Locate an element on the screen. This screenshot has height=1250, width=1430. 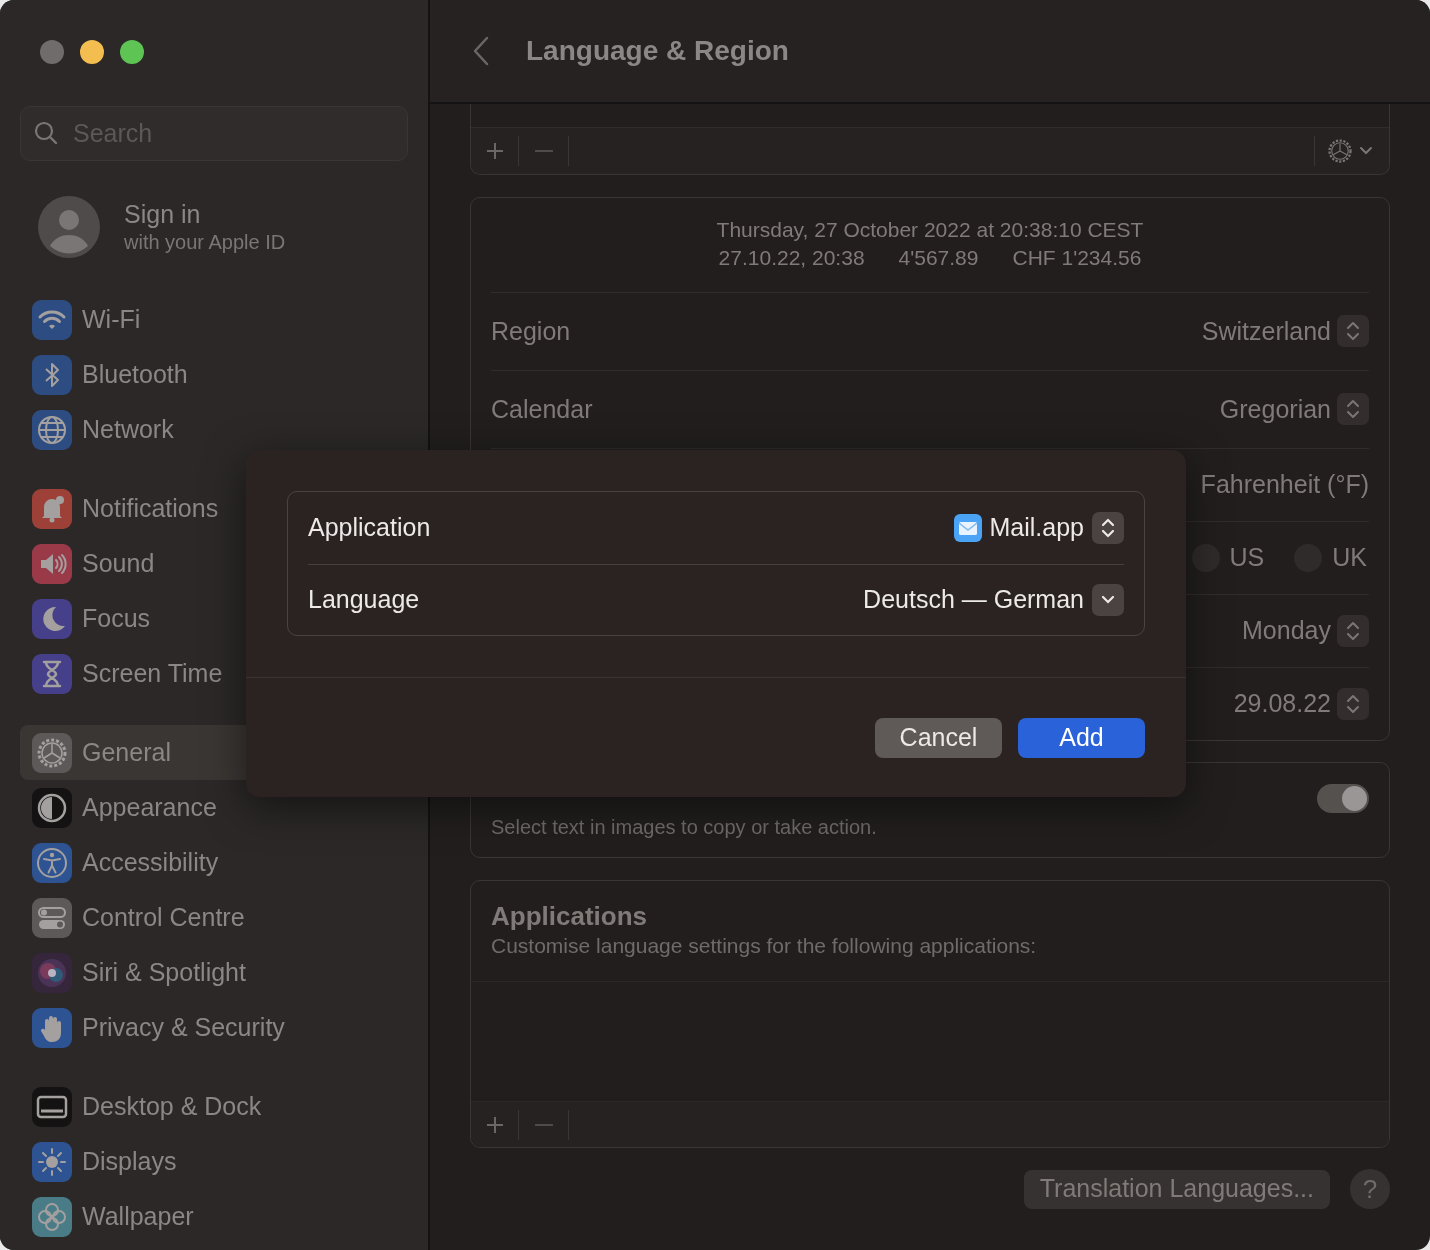
format-preview-text: CHF 1'234.56 is located at coordinates (1077, 258).